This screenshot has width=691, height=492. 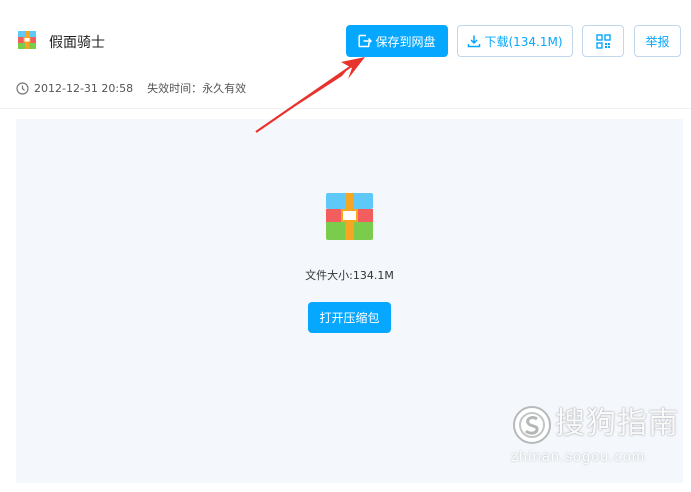 I want to click on file-meta: 2012-12-31 20:58 失效时间：永久有效, so click(x=131, y=88).